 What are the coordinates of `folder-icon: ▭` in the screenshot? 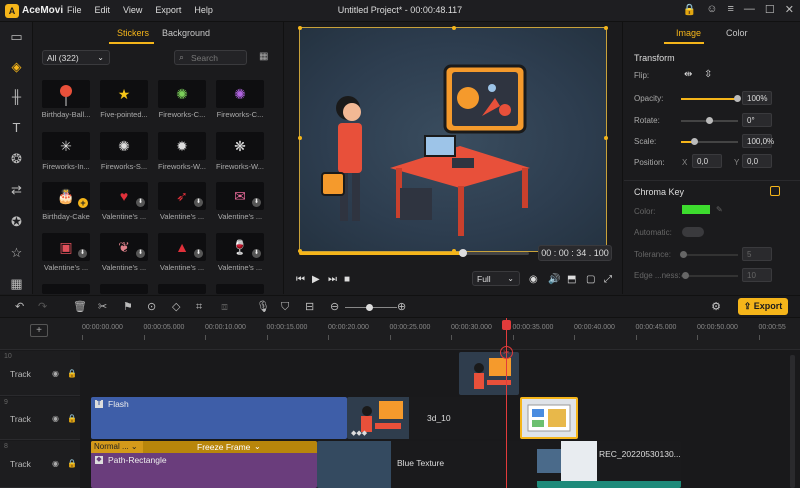 It's located at (16, 36).